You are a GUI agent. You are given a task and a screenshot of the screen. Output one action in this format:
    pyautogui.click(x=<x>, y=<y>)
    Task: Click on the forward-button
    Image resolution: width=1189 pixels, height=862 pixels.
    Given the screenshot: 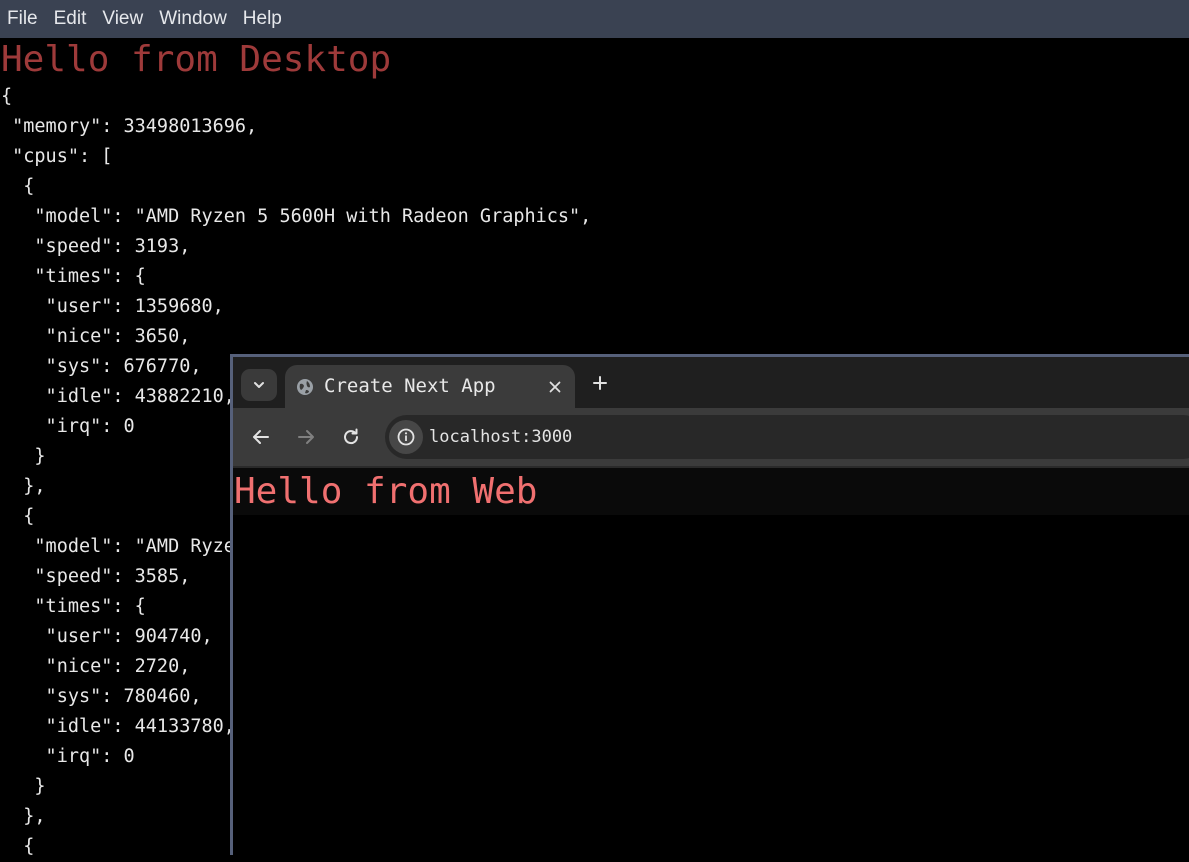 What is the action you would take?
    pyautogui.click(x=306, y=437)
    